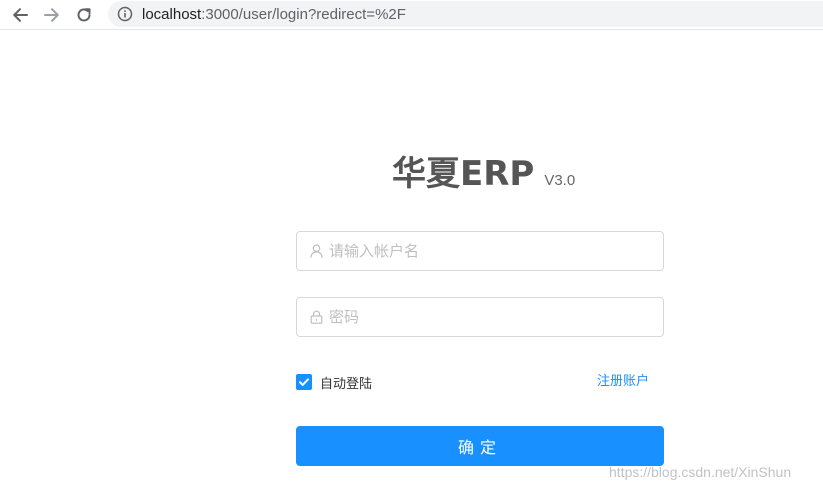 Image resolution: width=823 pixels, height=490 pixels. I want to click on back-arrow-icon, so click(20, 15).